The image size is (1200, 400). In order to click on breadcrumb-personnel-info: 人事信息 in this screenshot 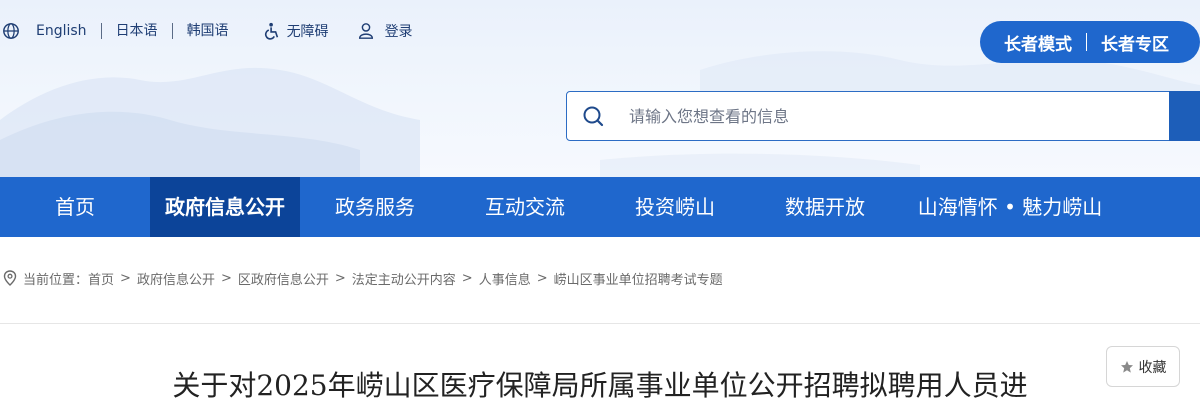, I will do `click(505, 278)`.